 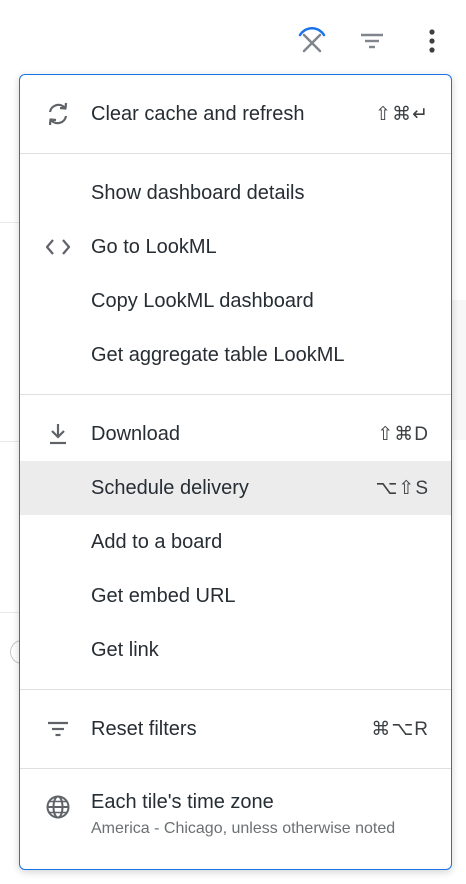 I want to click on menu-item-label: Go to LookML, so click(x=154, y=246).